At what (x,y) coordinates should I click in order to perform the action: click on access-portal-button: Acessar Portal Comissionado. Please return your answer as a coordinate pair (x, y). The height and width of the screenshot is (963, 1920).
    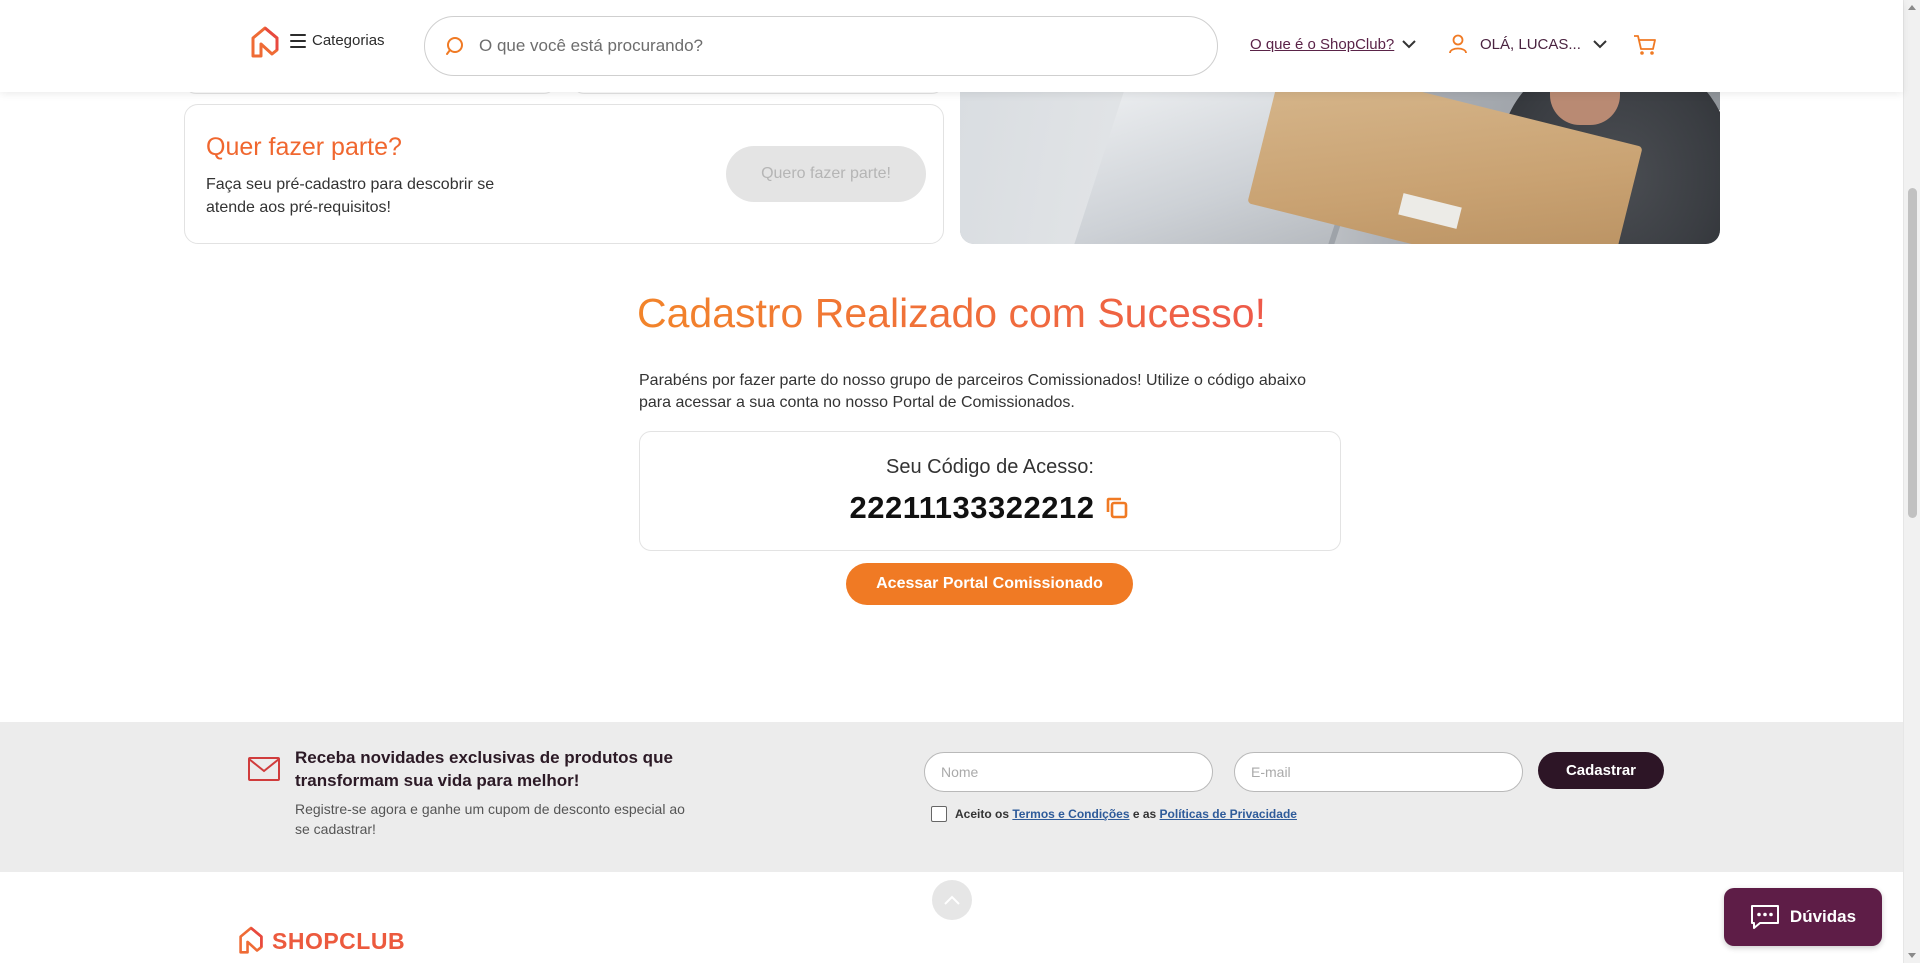
    Looking at the image, I should click on (989, 584).